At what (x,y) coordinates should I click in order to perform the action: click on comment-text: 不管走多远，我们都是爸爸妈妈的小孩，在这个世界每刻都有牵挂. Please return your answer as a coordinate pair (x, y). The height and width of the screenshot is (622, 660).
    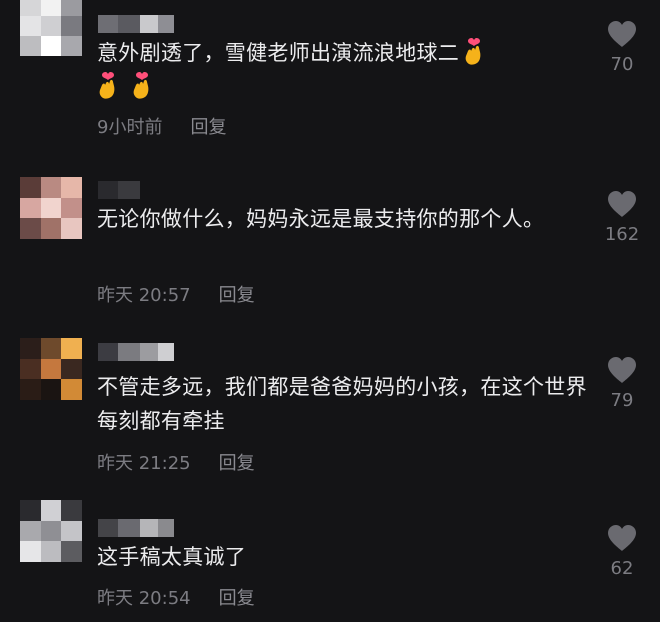
    Looking at the image, I should click on (342, 404).